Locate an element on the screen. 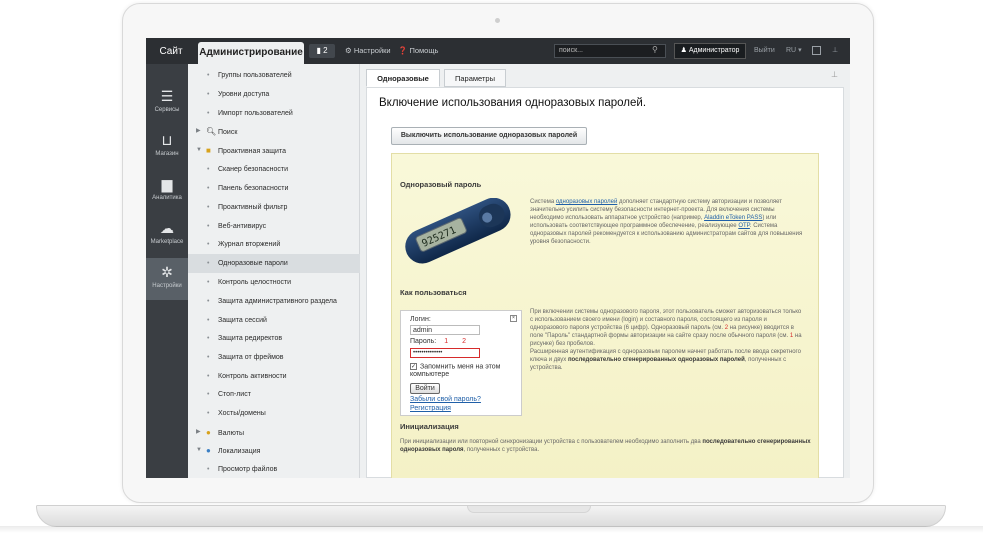  menu-item: Хосты/домены is located at coordinates (274, 413).